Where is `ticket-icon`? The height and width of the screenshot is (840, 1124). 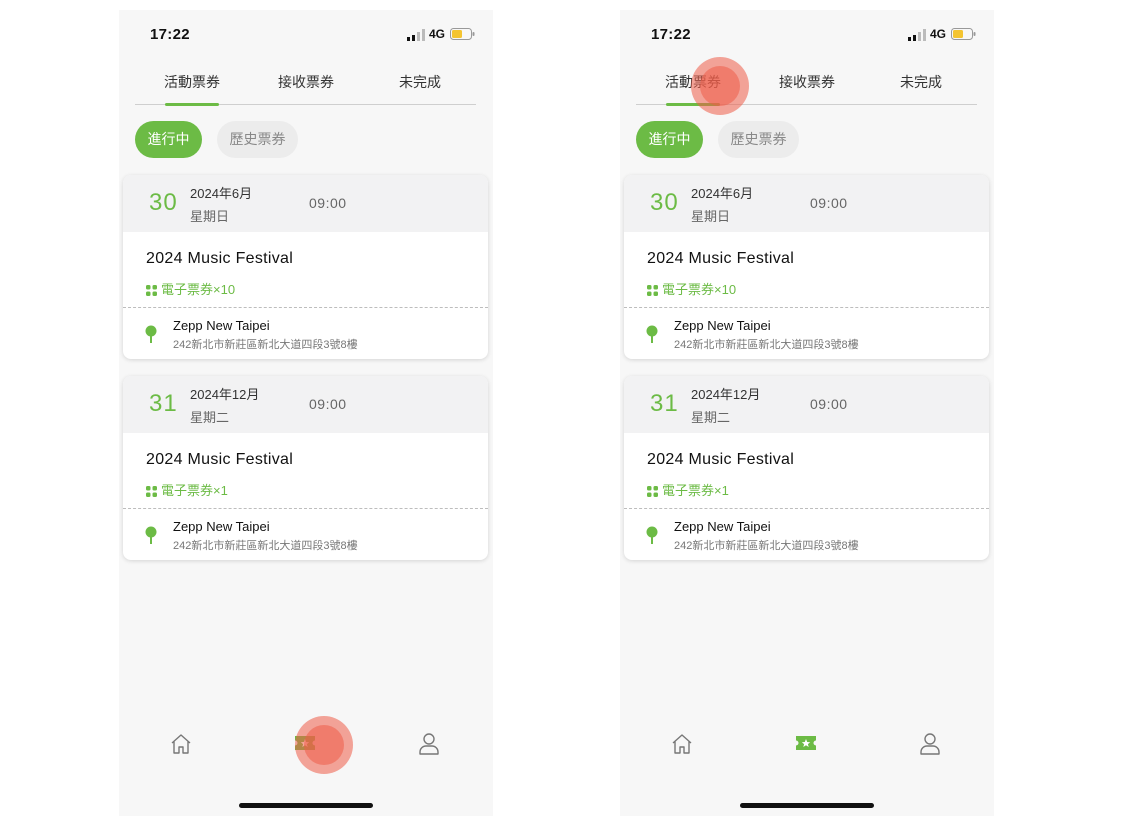
ticket-icon is located at coordinates (806, 743).